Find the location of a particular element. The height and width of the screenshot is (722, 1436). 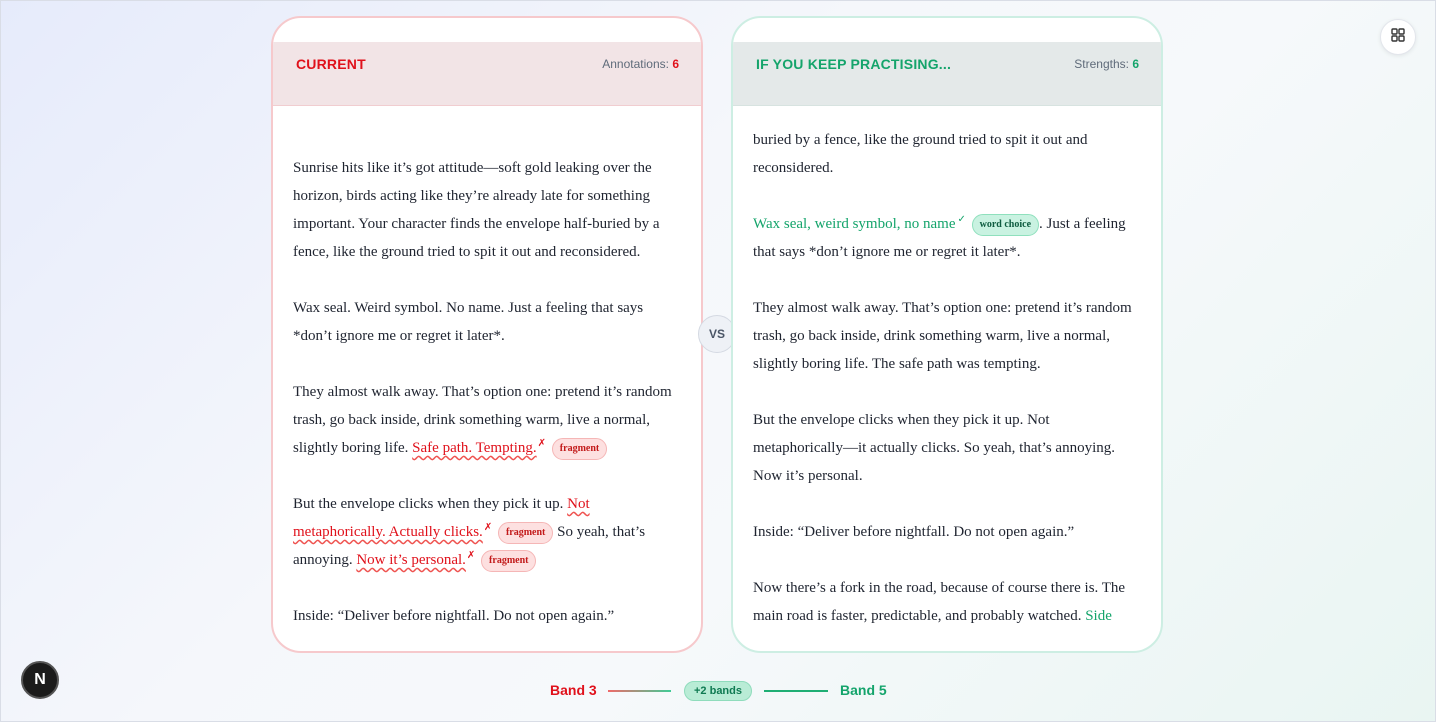

annotations-label: Annotations: is located at coordinates (635, 64).